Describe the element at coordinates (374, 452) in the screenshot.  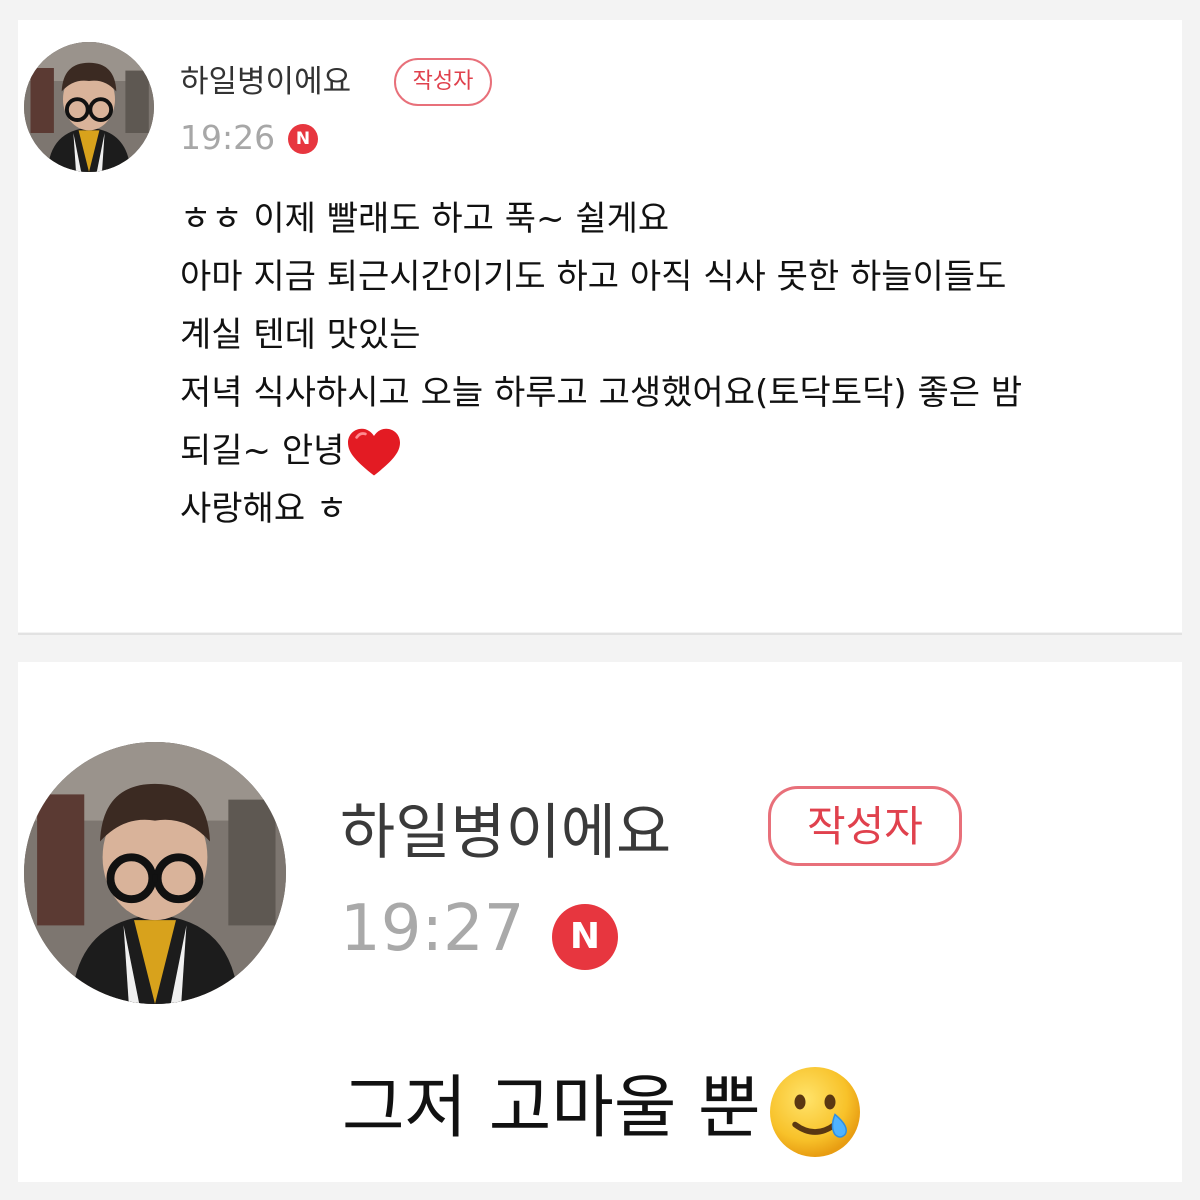
I see `red-heart-icon` at that location.